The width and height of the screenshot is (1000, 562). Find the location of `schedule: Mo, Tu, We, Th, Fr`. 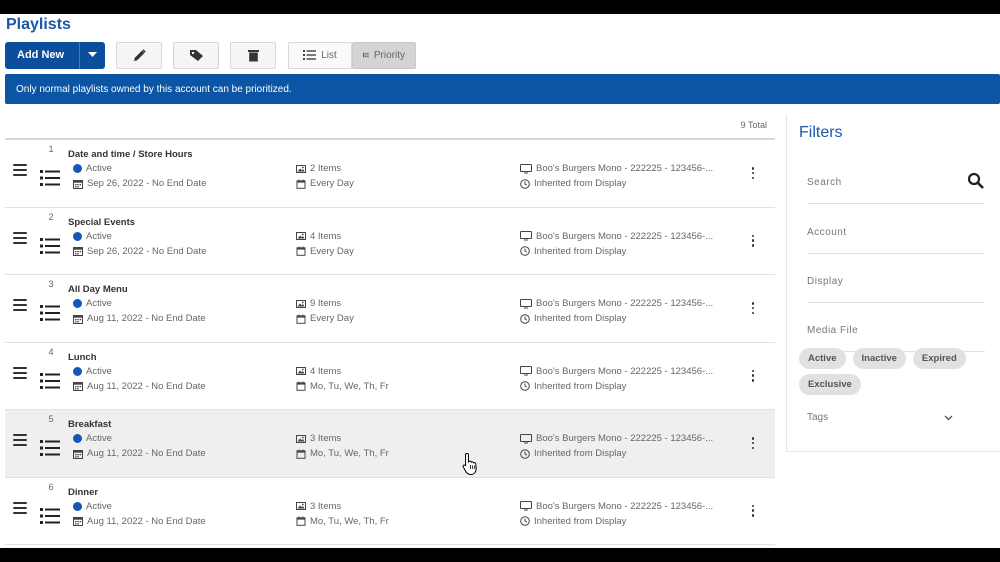

schedule: Mo, Tu, We, Th, Fr is located at coordinates (342, 386).